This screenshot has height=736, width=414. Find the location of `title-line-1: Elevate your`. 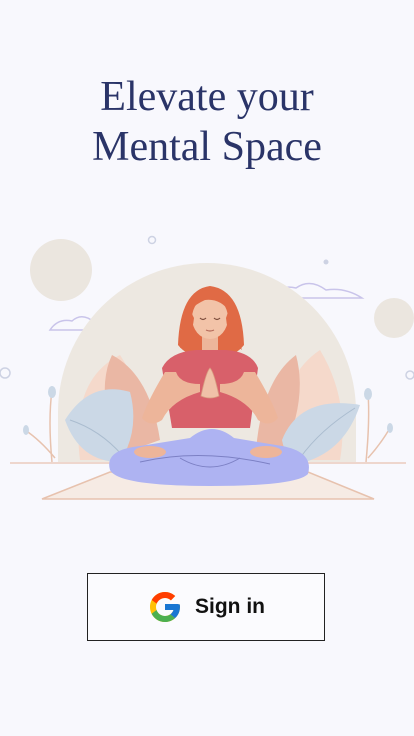

title-line-1: Elevate your is located at coordinates (207, 97).